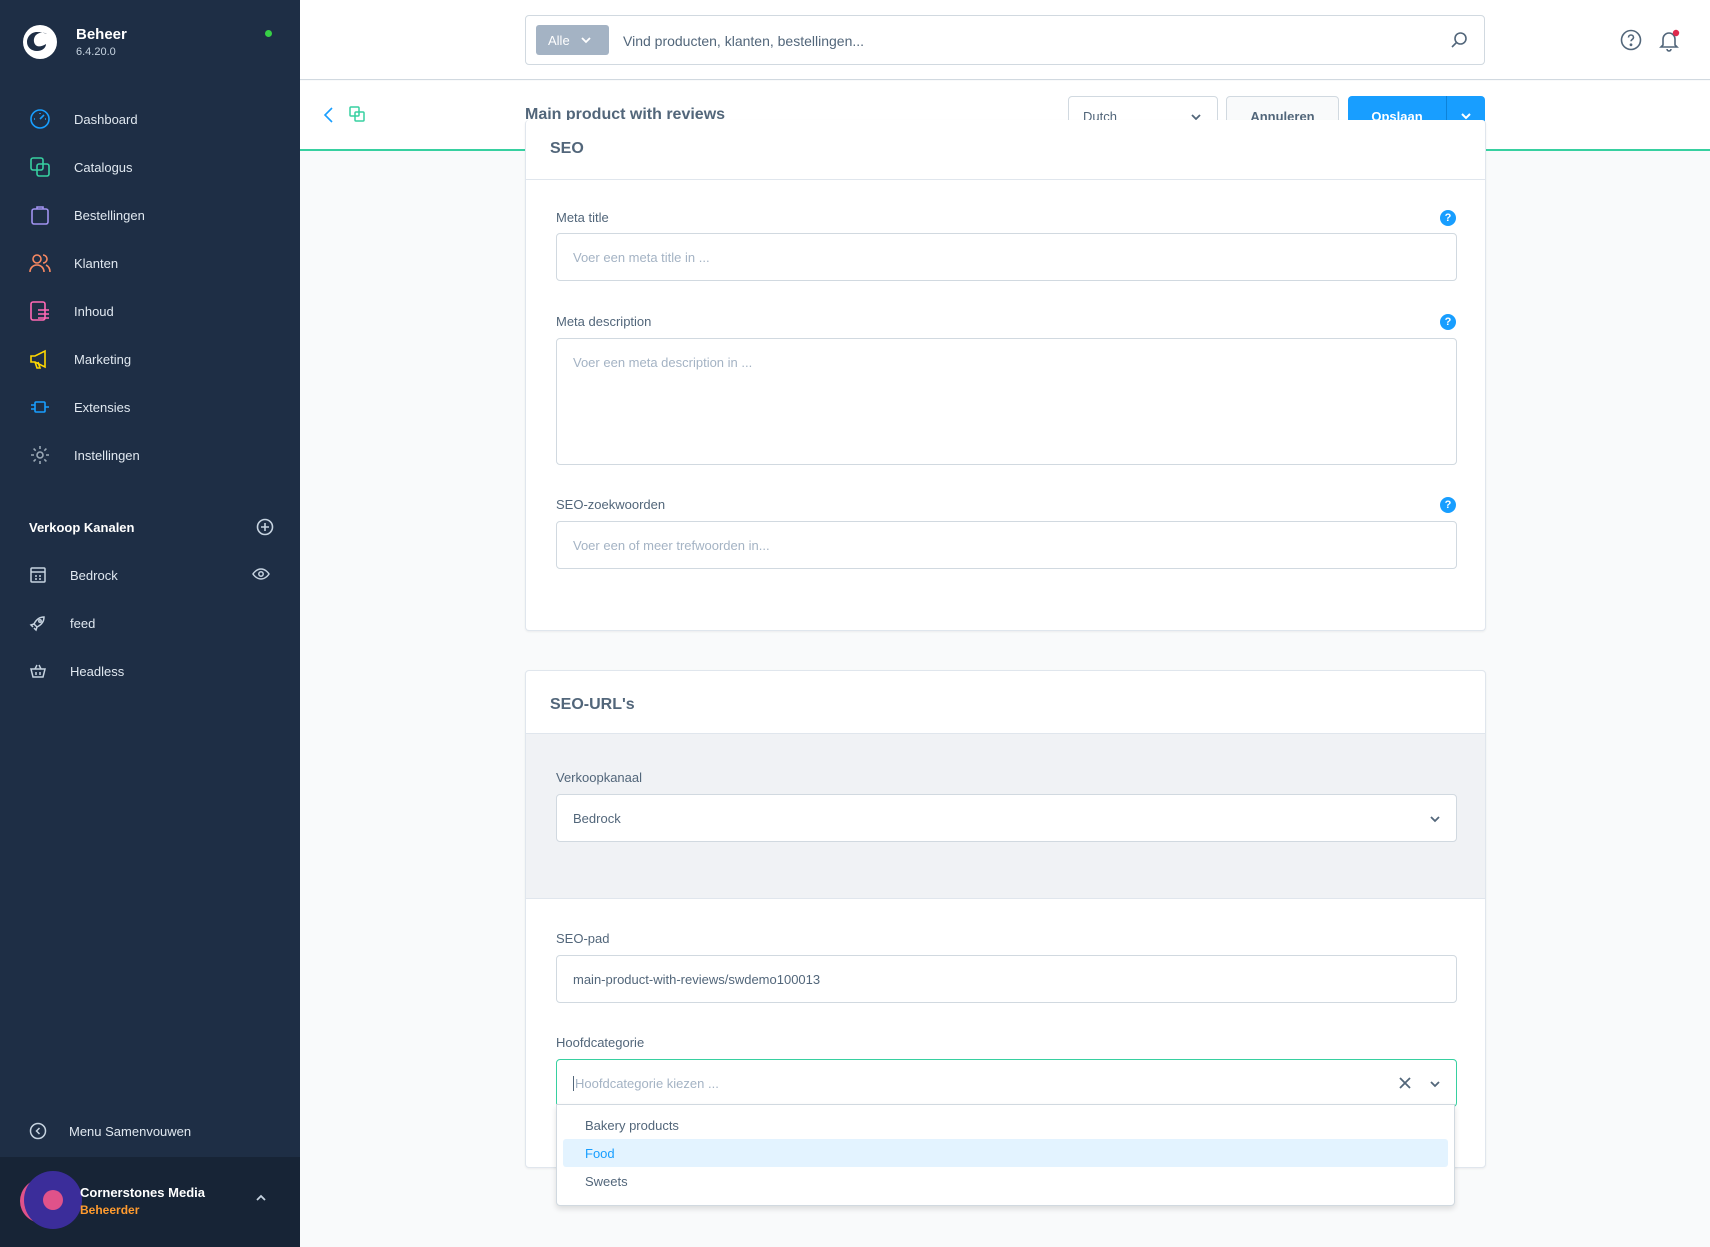 This screenshot has width=1710, height=1247. I want to click on user-role: Beheerder, so click(110, 1210).